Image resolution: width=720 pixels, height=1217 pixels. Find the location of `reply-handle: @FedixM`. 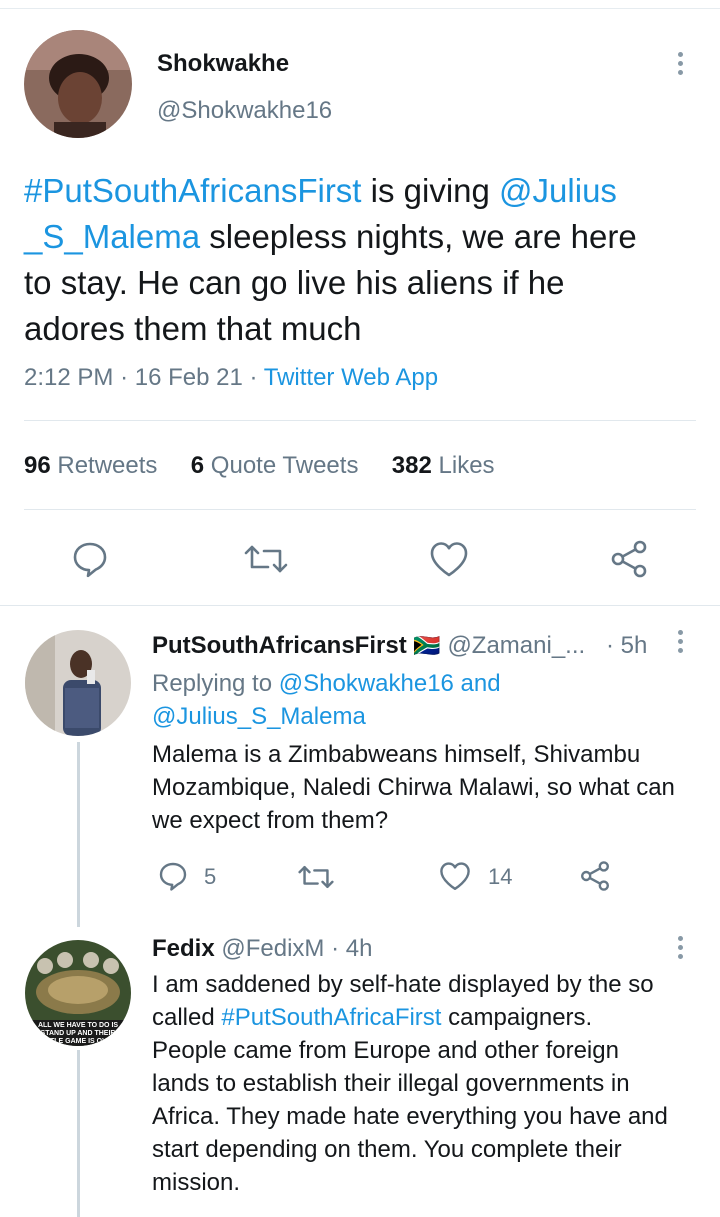

reply-handle: @FedixM is located at coordinates (272, 948).